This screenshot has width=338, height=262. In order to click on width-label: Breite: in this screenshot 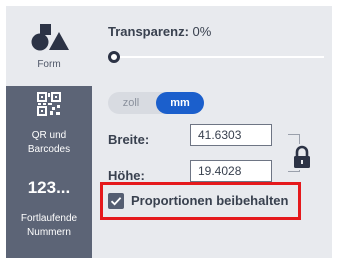, I will do `click(129, 139)`.